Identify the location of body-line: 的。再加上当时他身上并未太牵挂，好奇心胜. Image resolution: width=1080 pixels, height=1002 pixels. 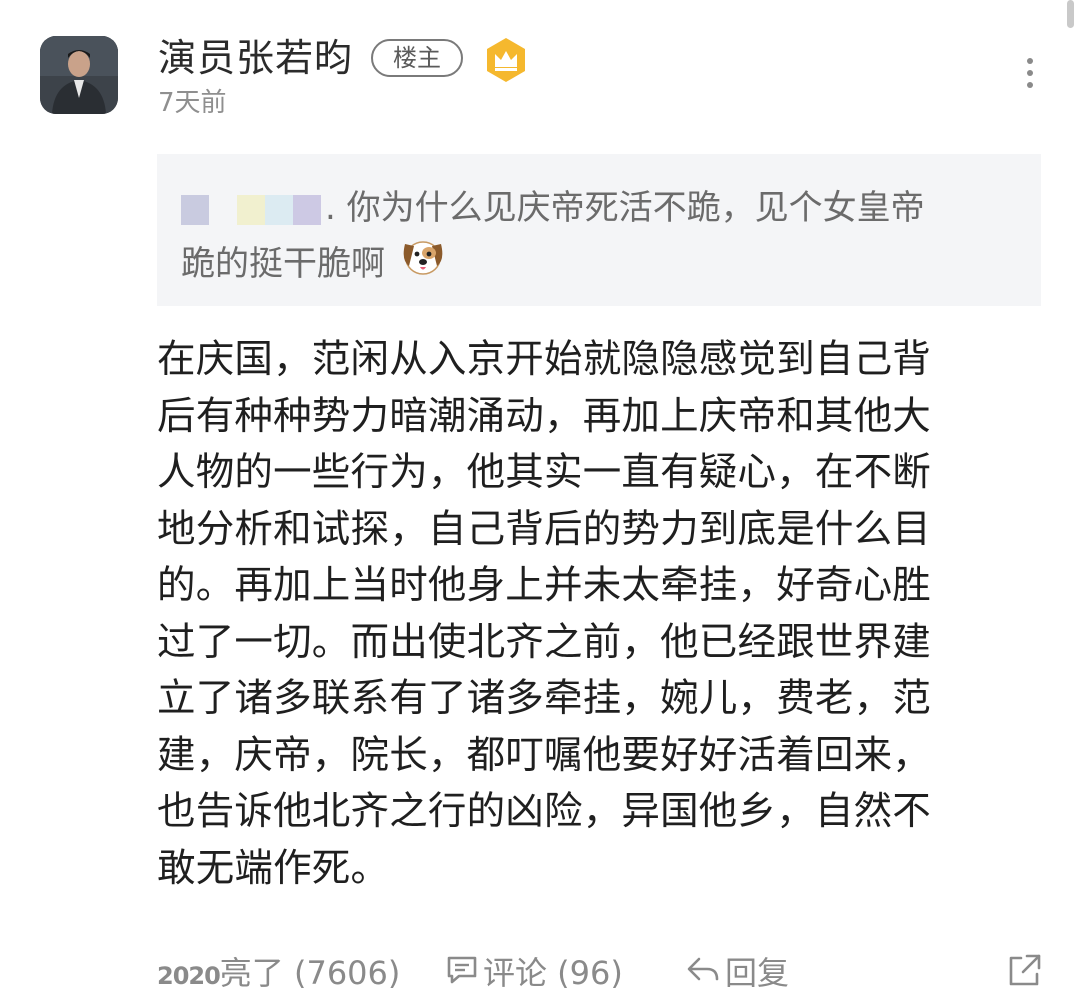
(544, 585).